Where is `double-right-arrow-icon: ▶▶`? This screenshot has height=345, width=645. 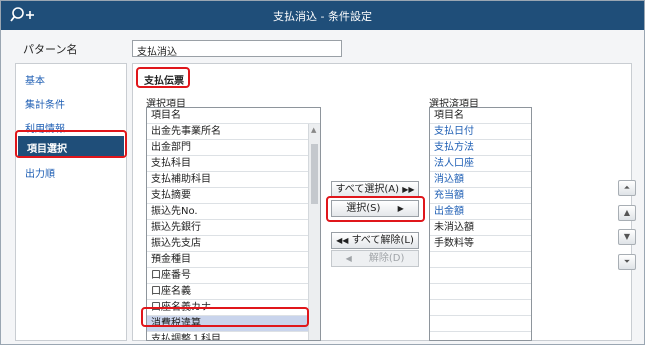
double-right-arrow-icon: ▶▶ is located at coordinates (408, 189).